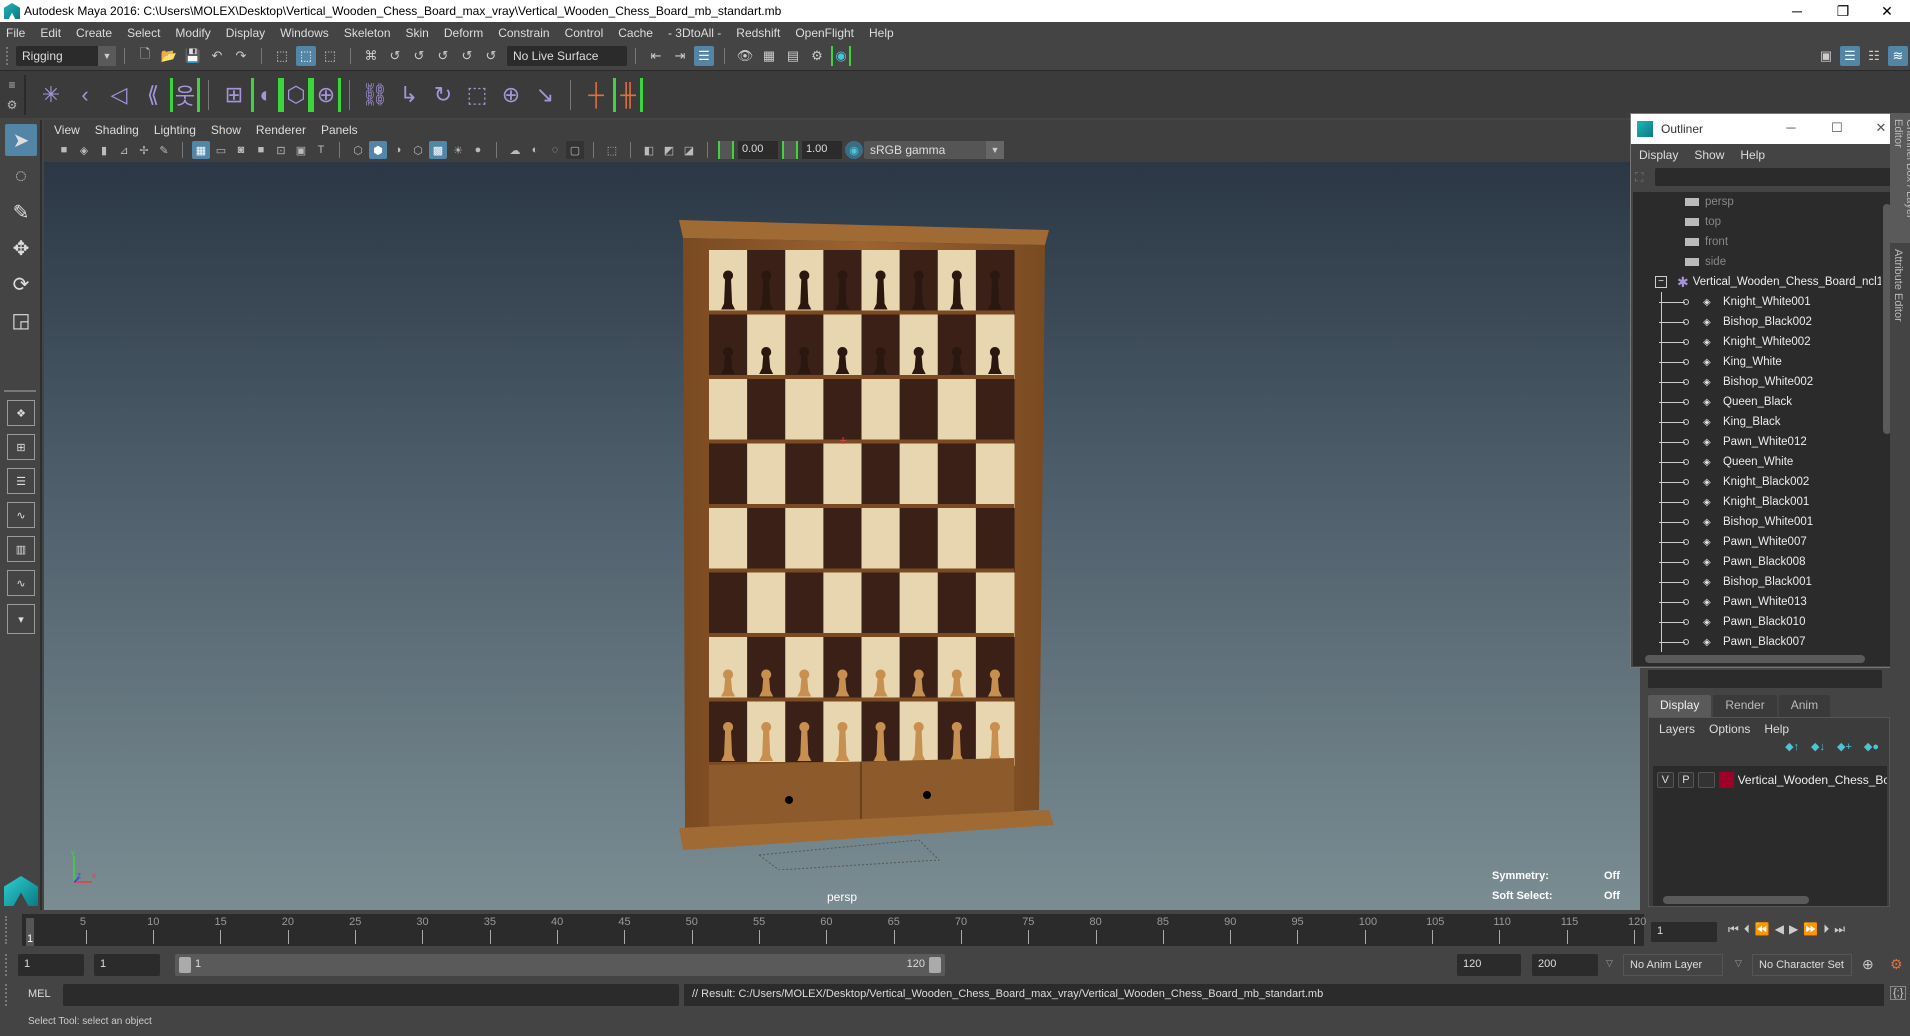 The width and height of the screenshot is (1910, 1036). I want to click on outliner-camera-item: persp, so click(1764, 202).